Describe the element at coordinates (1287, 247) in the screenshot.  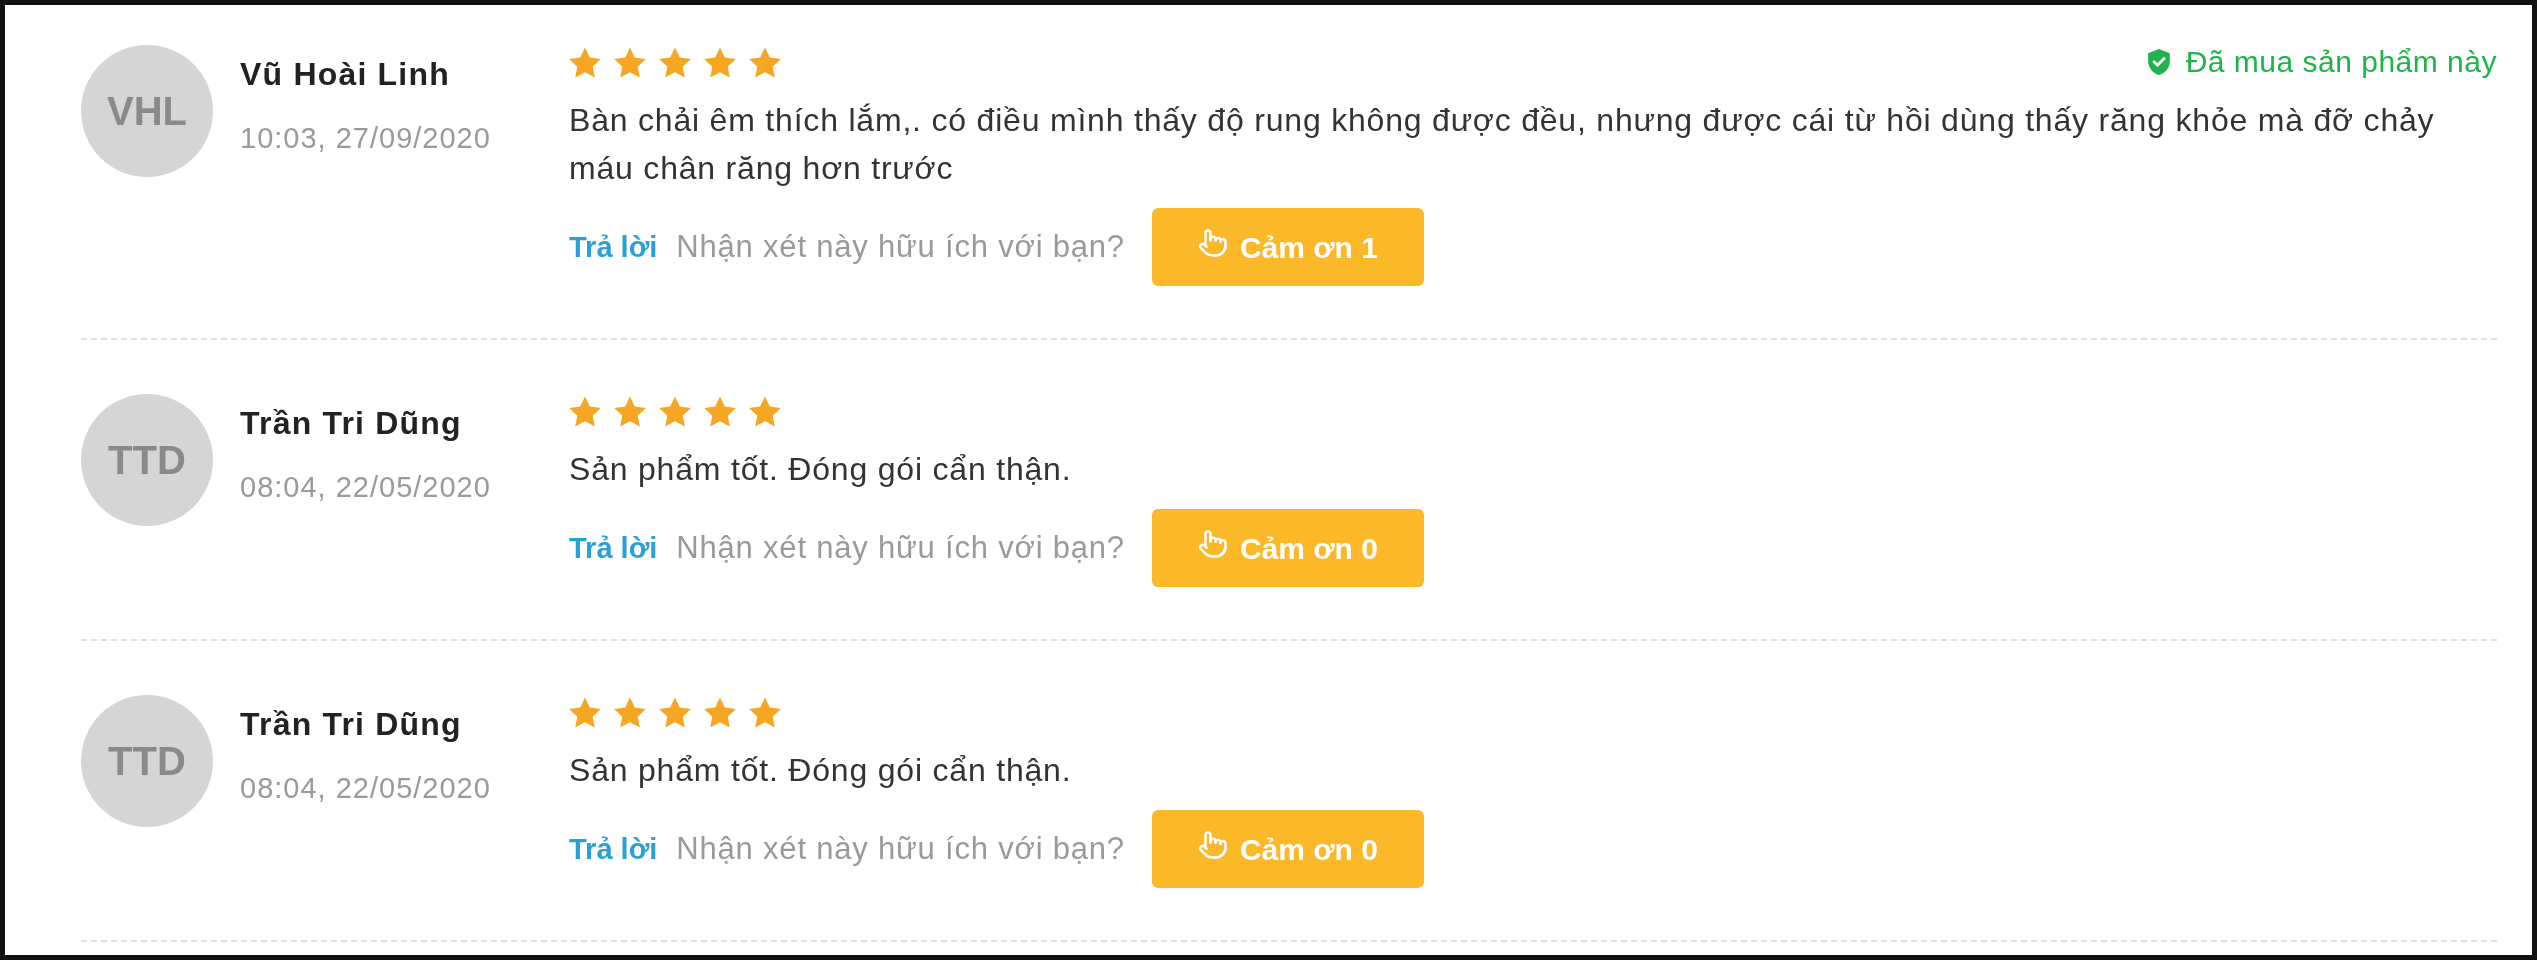
I see `thanks-button: Cảm ơn 1` at that location.